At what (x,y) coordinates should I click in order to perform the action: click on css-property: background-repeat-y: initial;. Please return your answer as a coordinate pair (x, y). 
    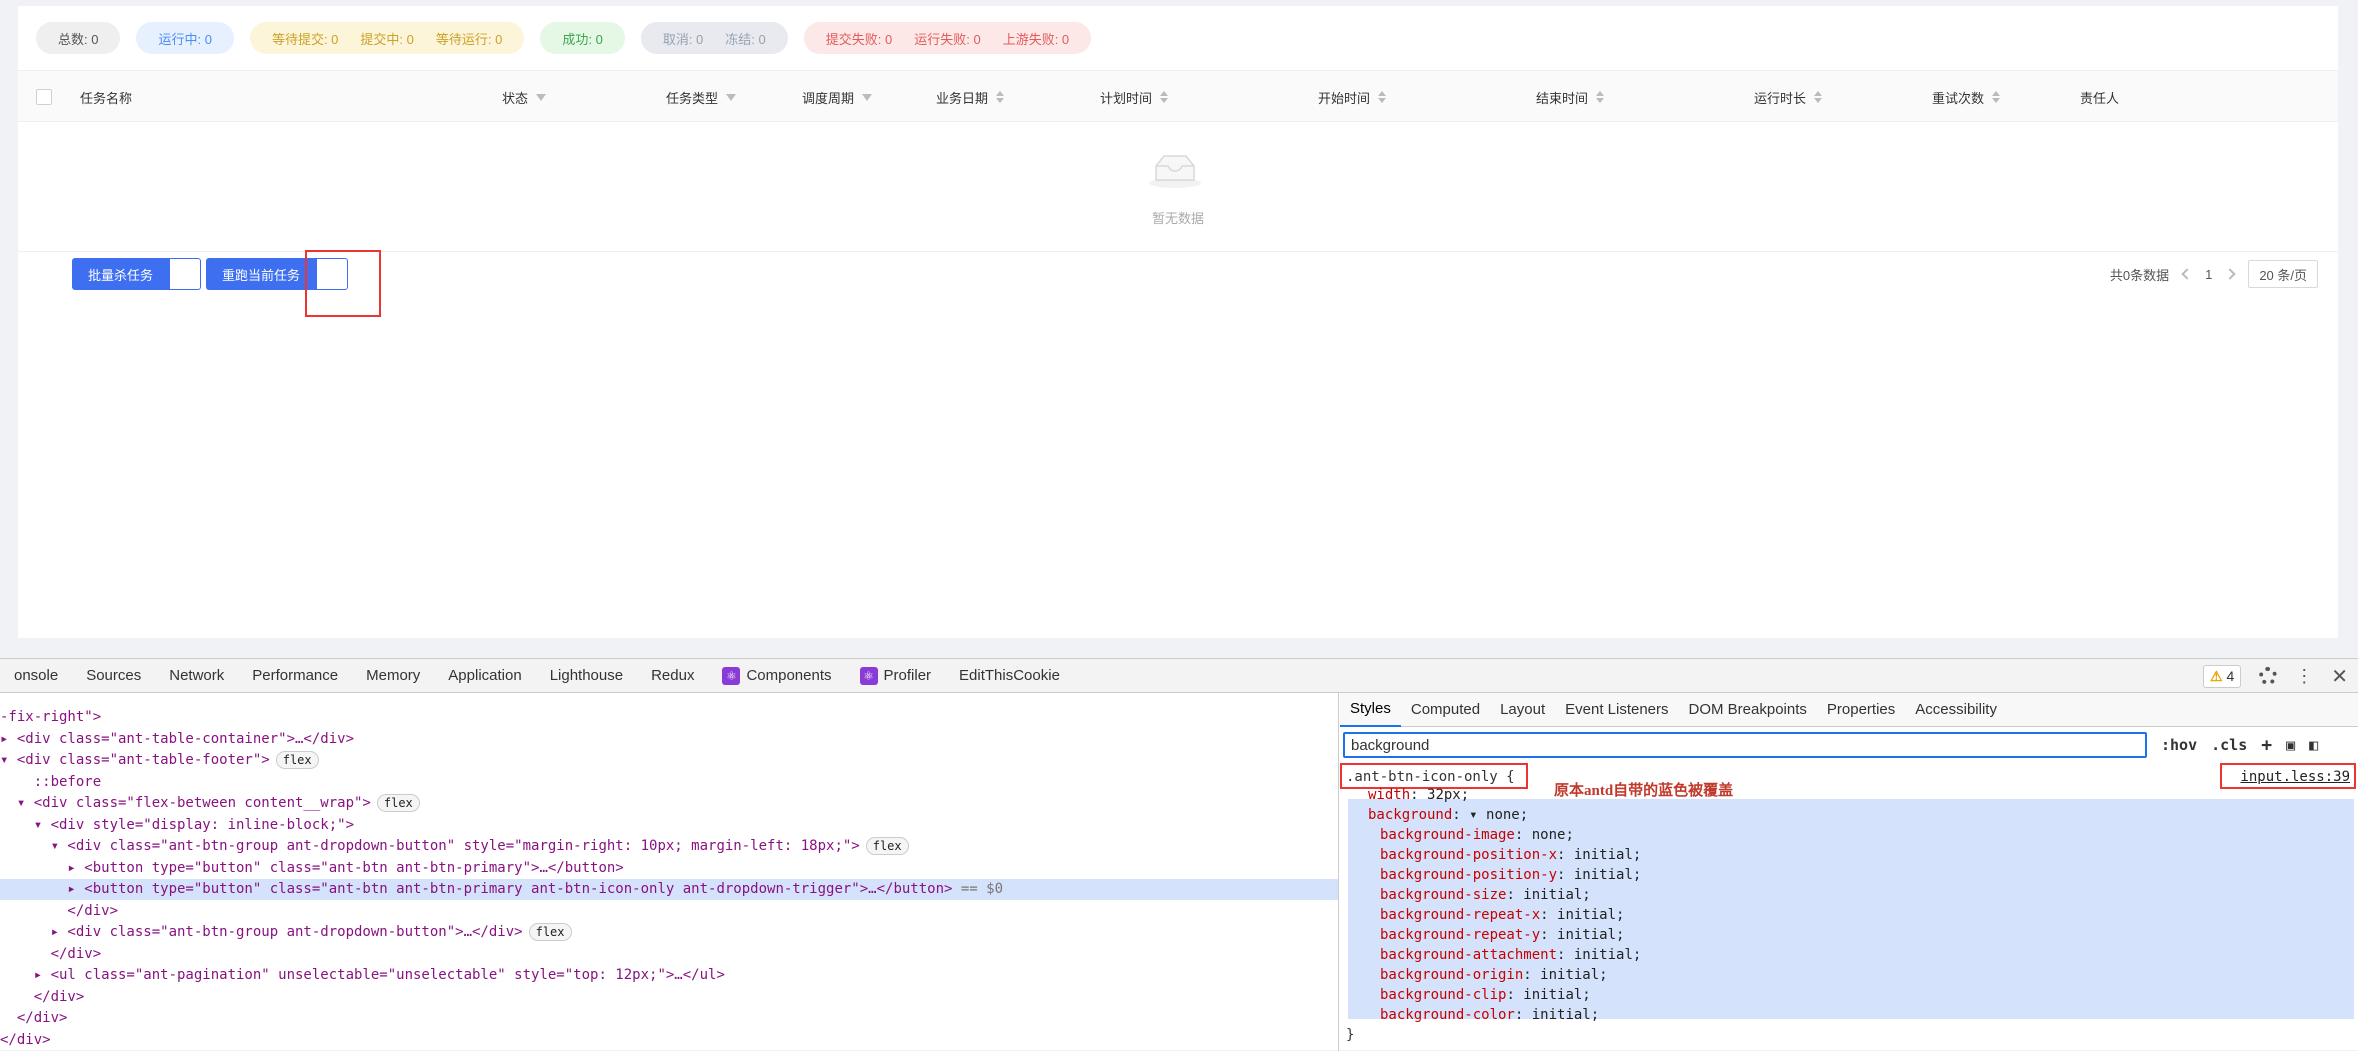
    Looking at the image, I should click on (1502, 935).